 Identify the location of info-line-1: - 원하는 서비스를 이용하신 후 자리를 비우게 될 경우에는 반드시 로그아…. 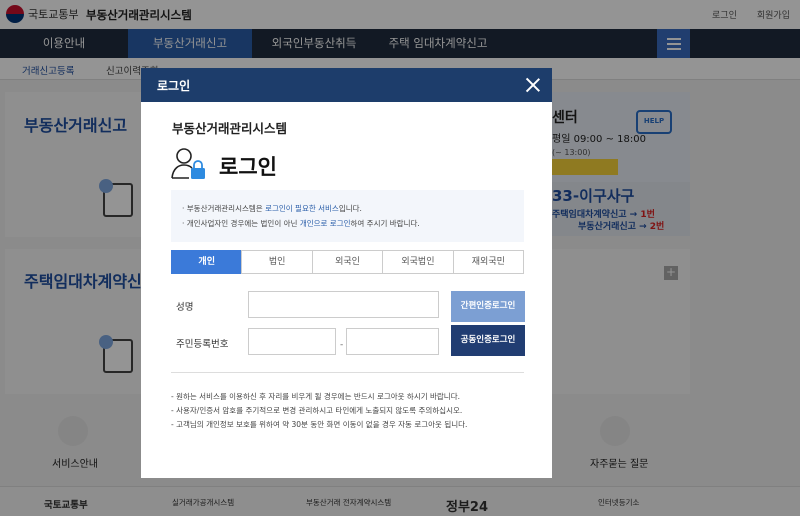
(315, 396).